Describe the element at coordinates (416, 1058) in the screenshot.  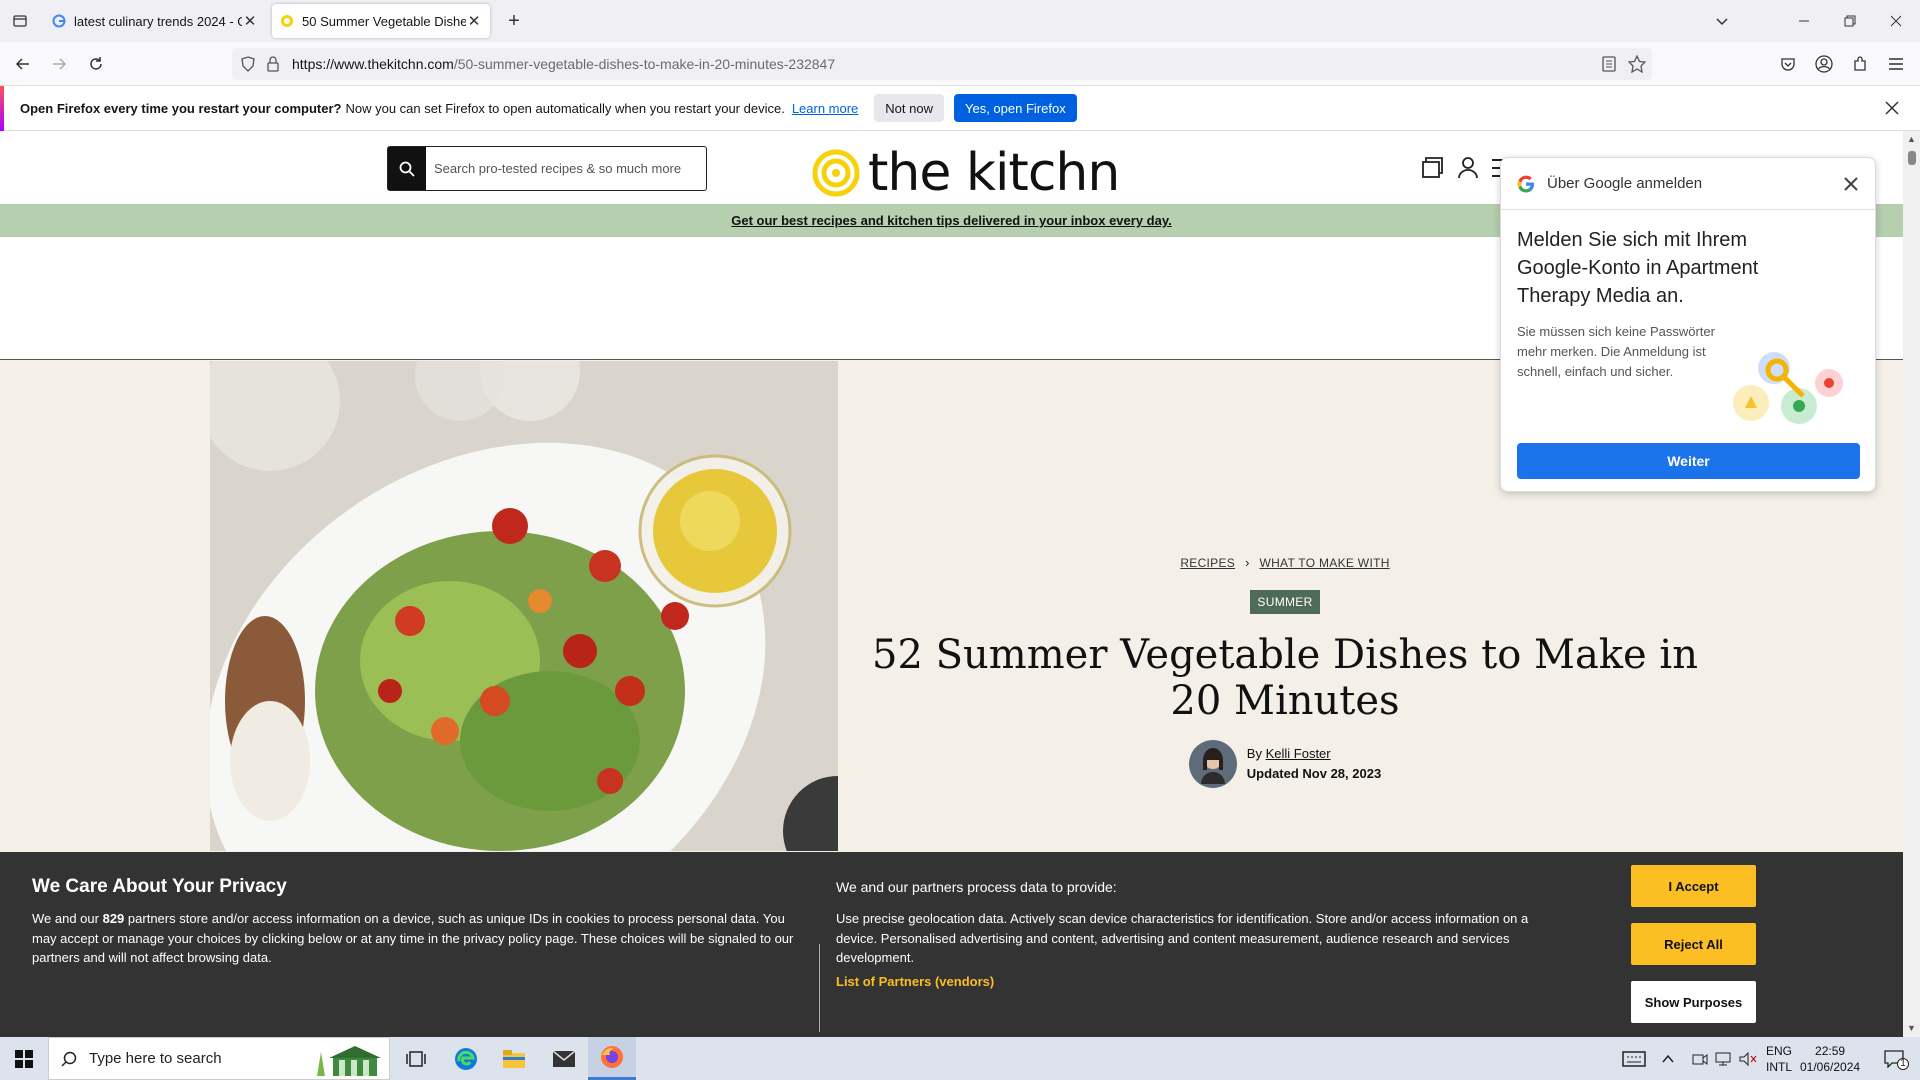
I see `task-view-icon` at that location.